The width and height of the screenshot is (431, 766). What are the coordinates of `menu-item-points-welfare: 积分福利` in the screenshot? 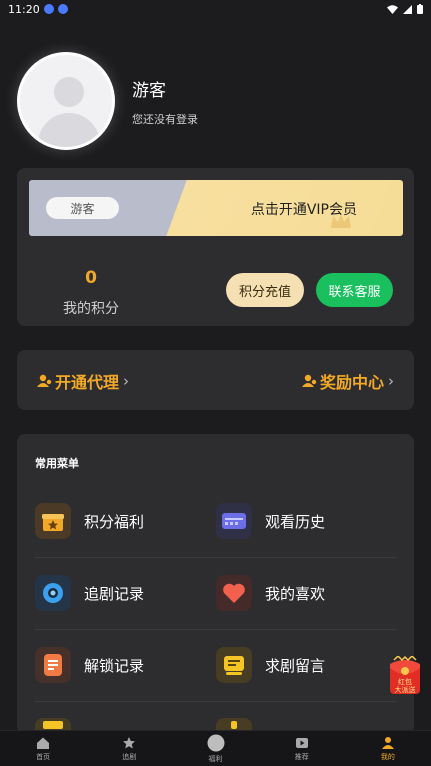 It's located at (89, 521).